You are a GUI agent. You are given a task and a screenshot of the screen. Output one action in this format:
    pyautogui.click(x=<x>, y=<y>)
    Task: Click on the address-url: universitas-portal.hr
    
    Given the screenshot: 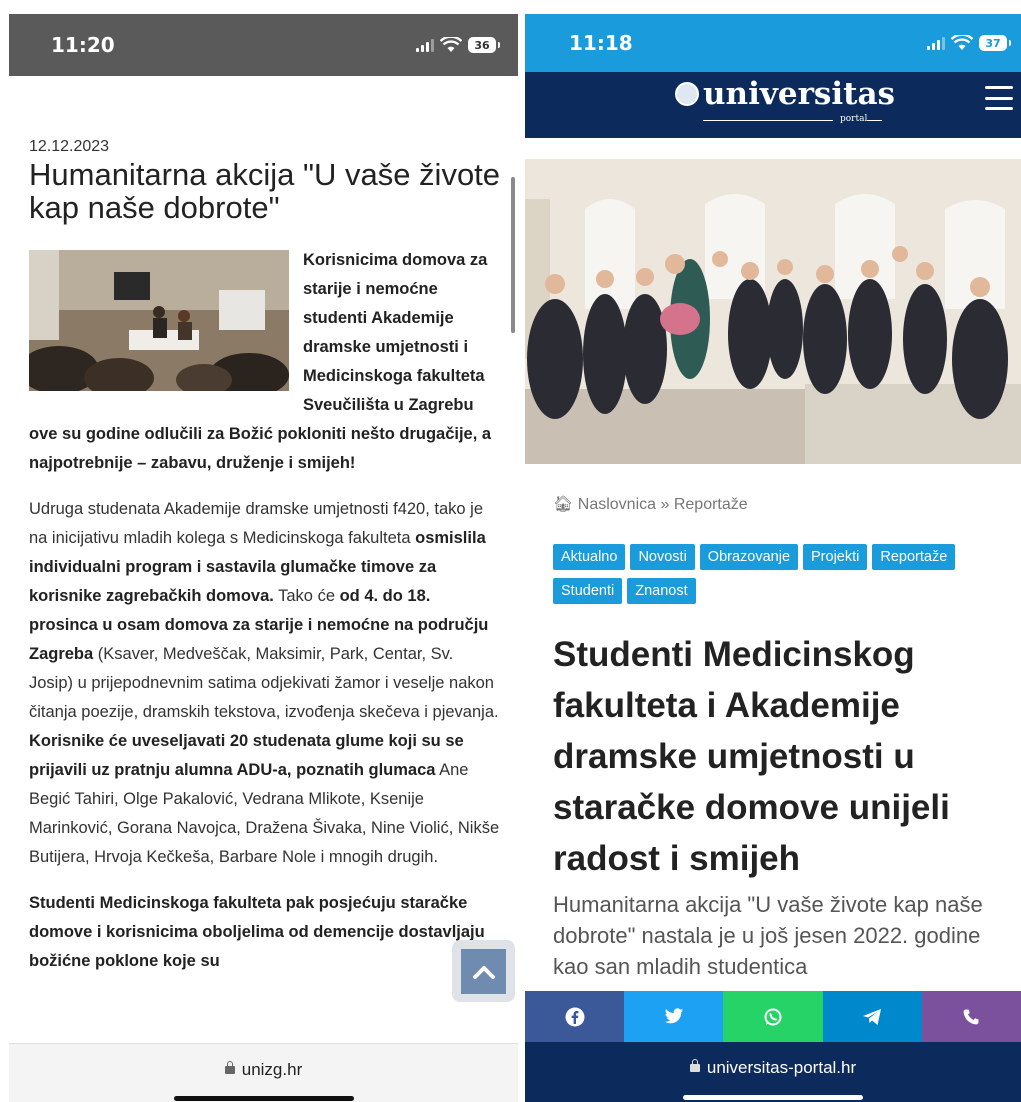 What is the action you would take?
    pyautogui.click(x=781, y=1067)
    